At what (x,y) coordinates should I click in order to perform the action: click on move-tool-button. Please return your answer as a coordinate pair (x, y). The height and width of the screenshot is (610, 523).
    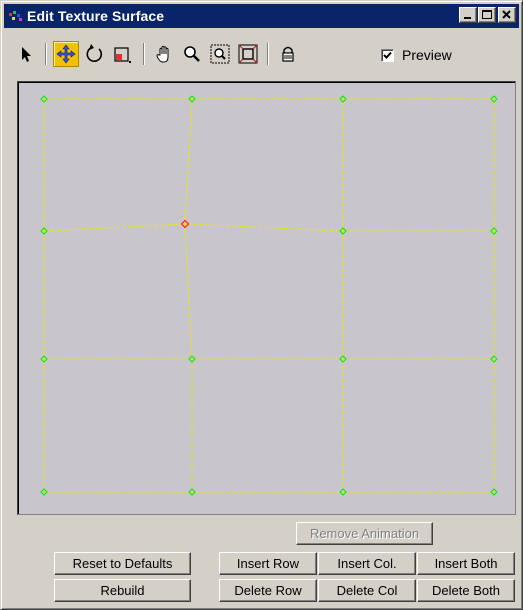
    Looking at the image, I should click on (66, 54).